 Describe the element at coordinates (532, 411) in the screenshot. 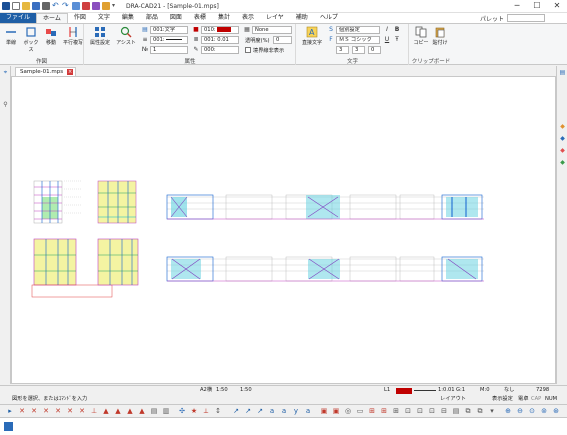

I see `zoom-window-icon: ⊙` at that location.